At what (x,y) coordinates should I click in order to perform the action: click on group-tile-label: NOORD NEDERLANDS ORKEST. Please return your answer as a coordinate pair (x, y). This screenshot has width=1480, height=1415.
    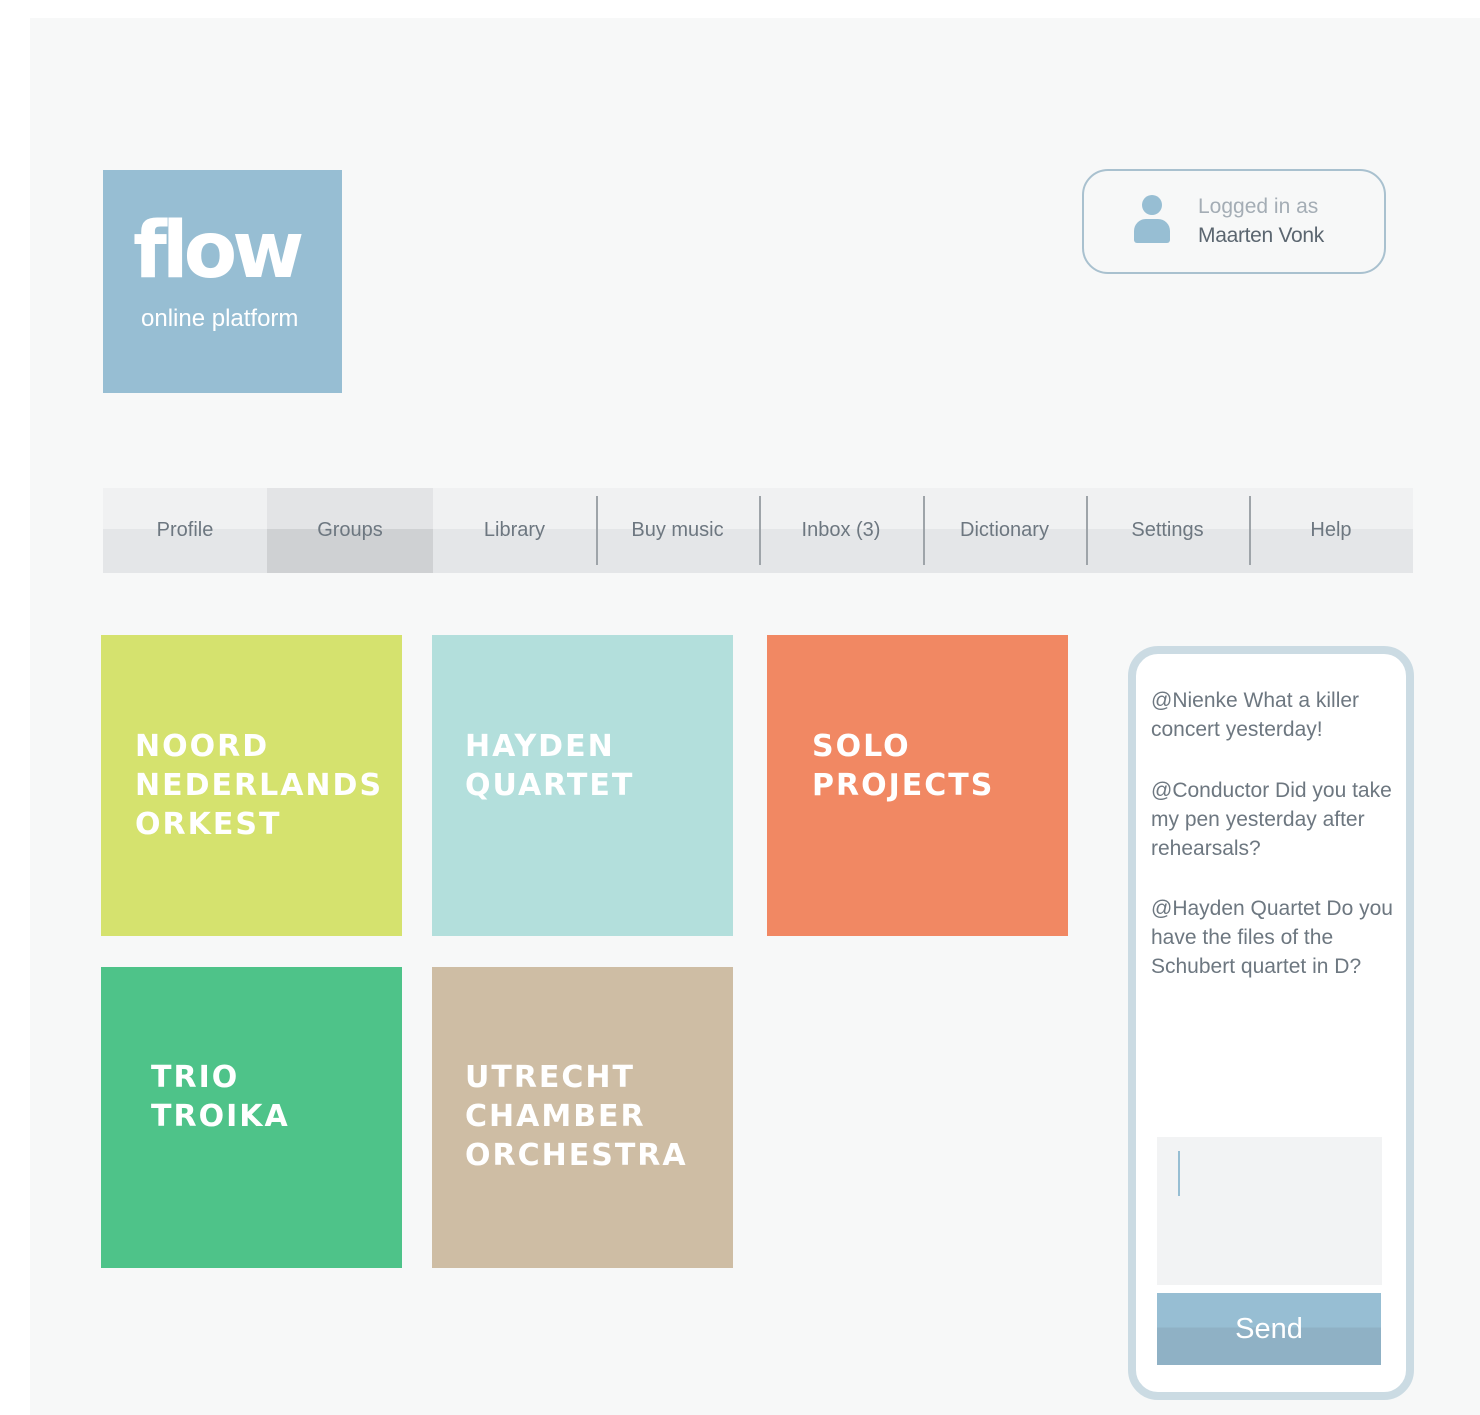
    Looking at the image, I should click on (259, 785).